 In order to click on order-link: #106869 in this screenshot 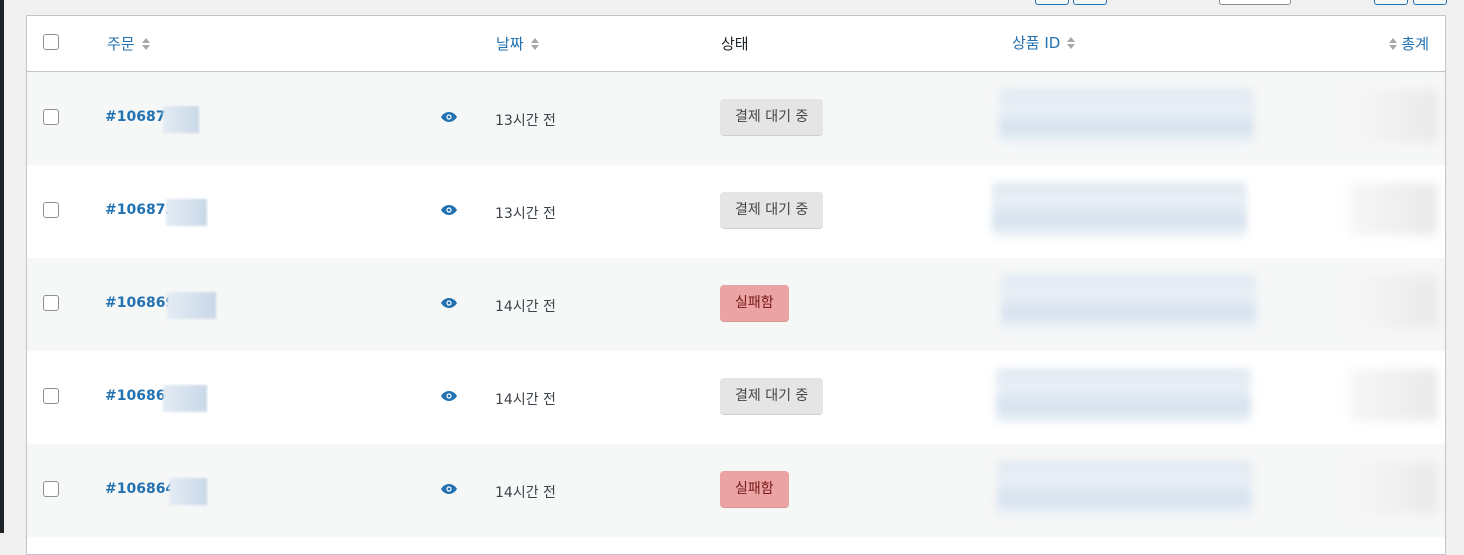, I will do `click(140, 303)`.